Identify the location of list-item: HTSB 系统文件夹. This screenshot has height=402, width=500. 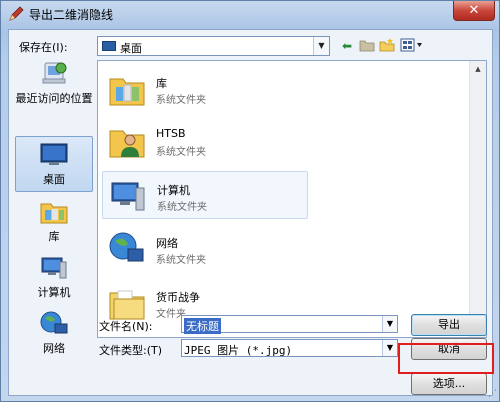
(205, 141).